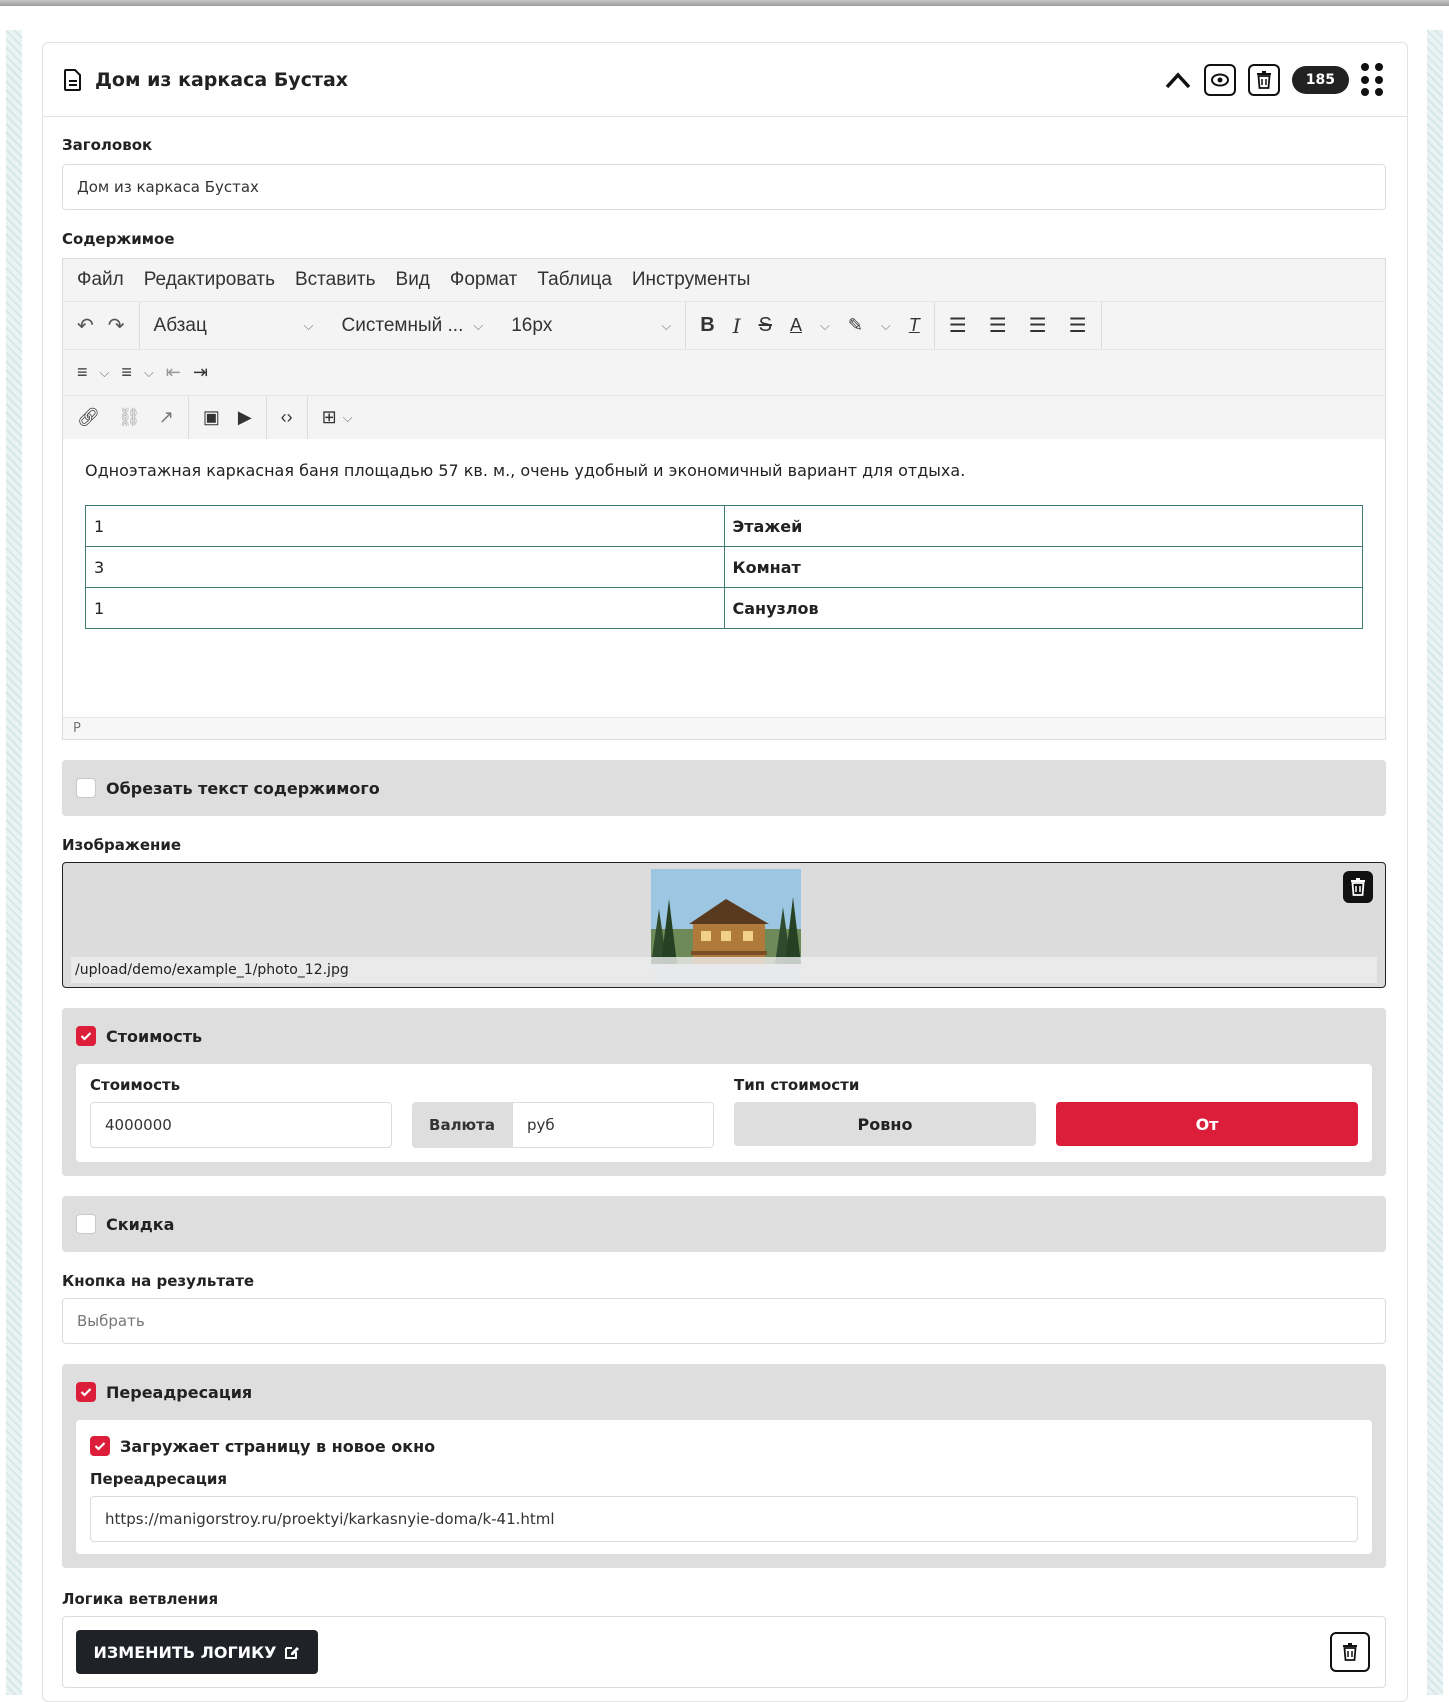 The width and height of the screenshot is (1449, 1702). Describe the element at coordinates (86, 1392) in the screenshot. I see `redirect-checkbox` at that location.